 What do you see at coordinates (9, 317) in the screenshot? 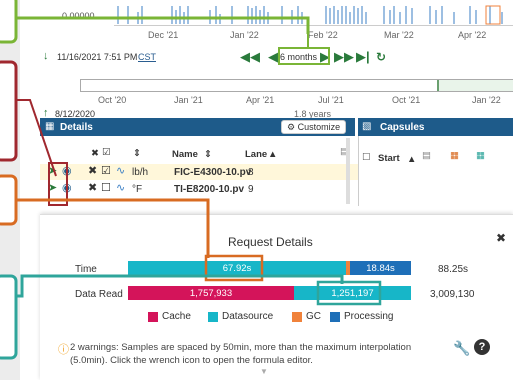
I see `callout-box-teal` at bounding box center [9, 317].